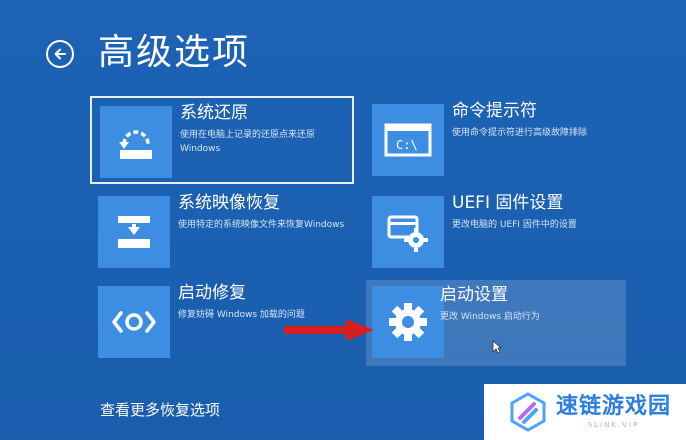 The image size is (686, 440). Describe the element at coordinates (474, 295) in the screenshot. I see `option-title: 启动设置` at that location.